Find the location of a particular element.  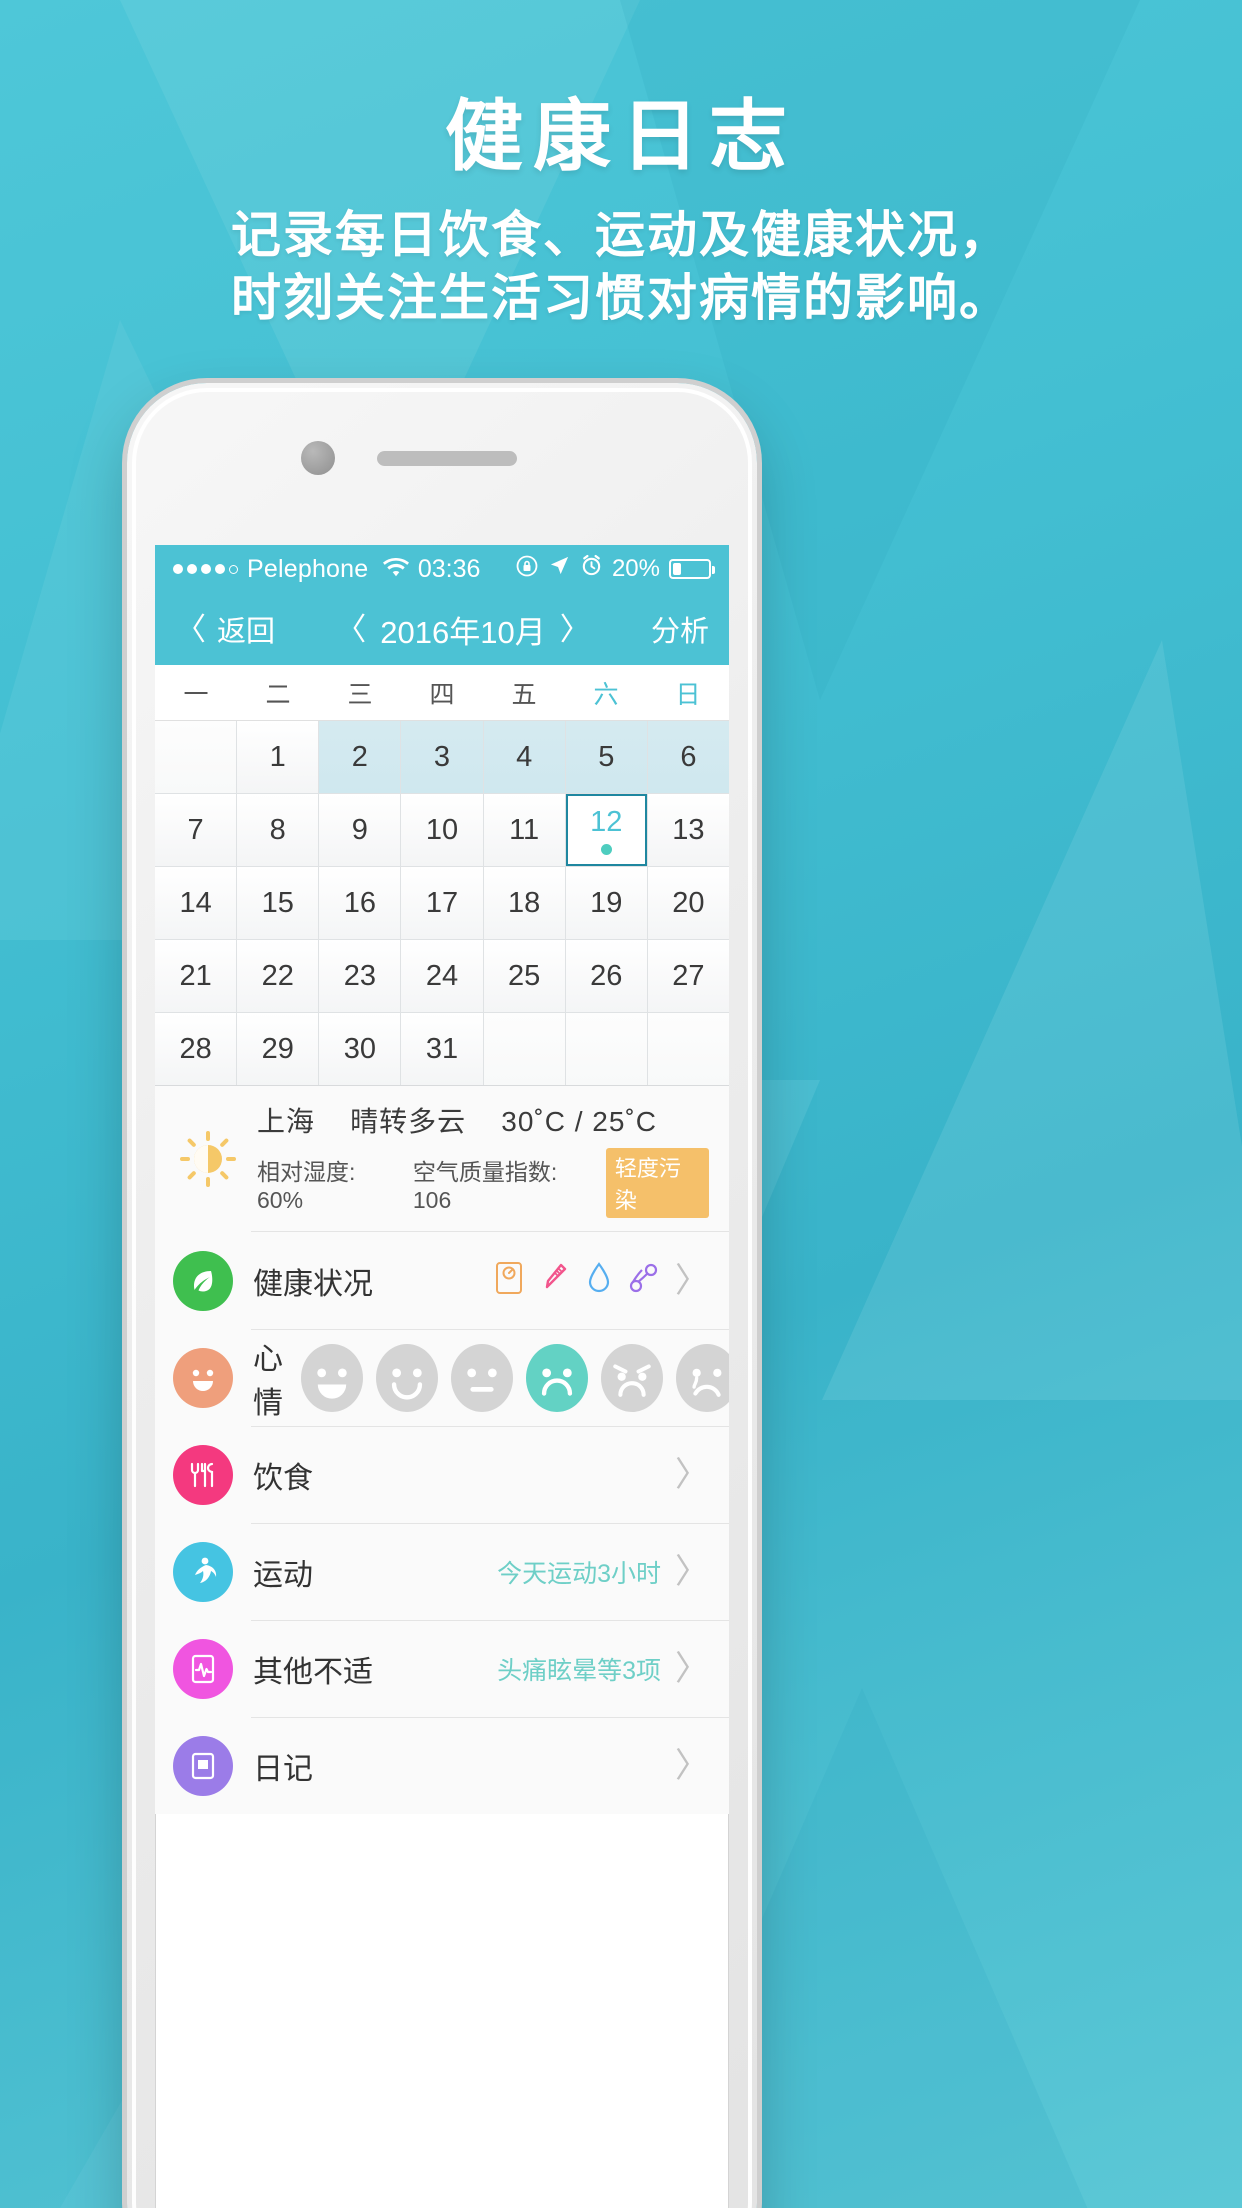

calendar-day-17: 17 is located at coordinates (442, 903).